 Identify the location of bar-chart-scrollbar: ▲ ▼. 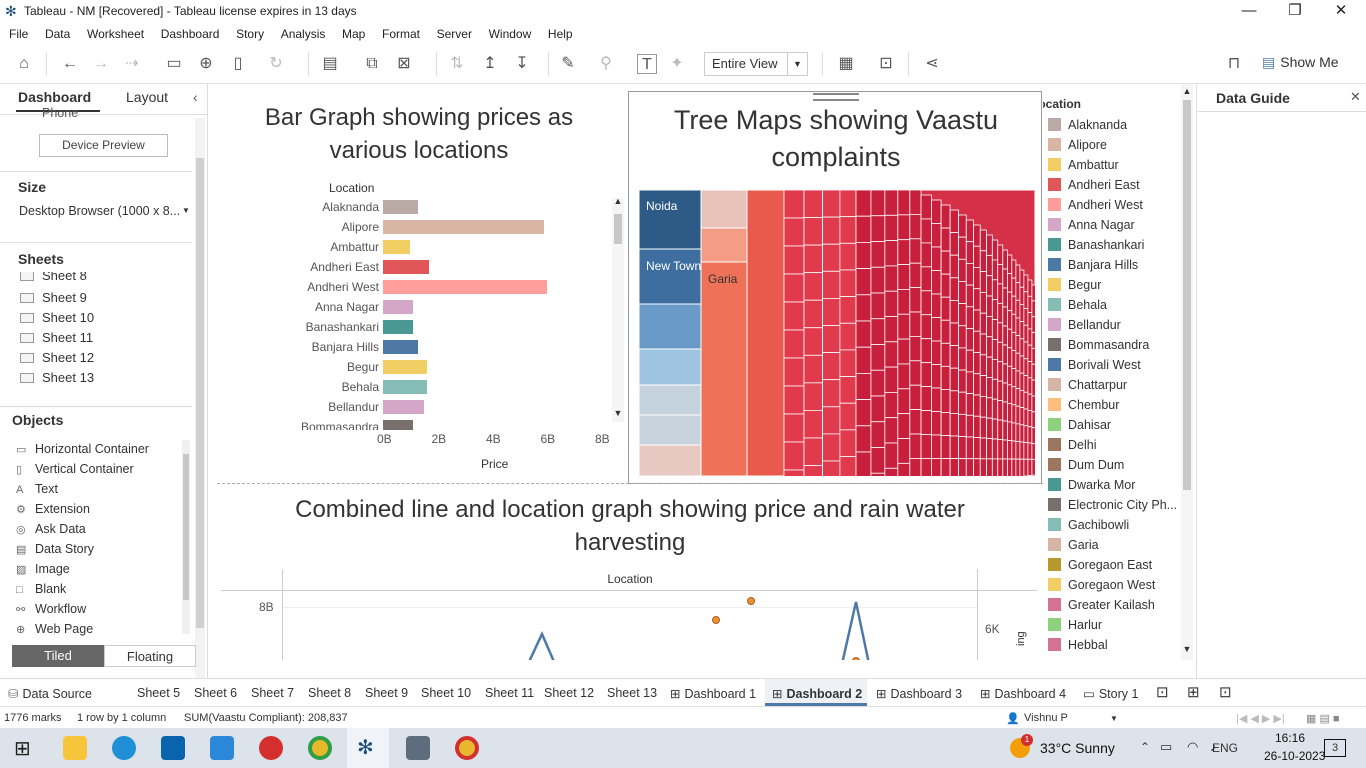
(618, 309).